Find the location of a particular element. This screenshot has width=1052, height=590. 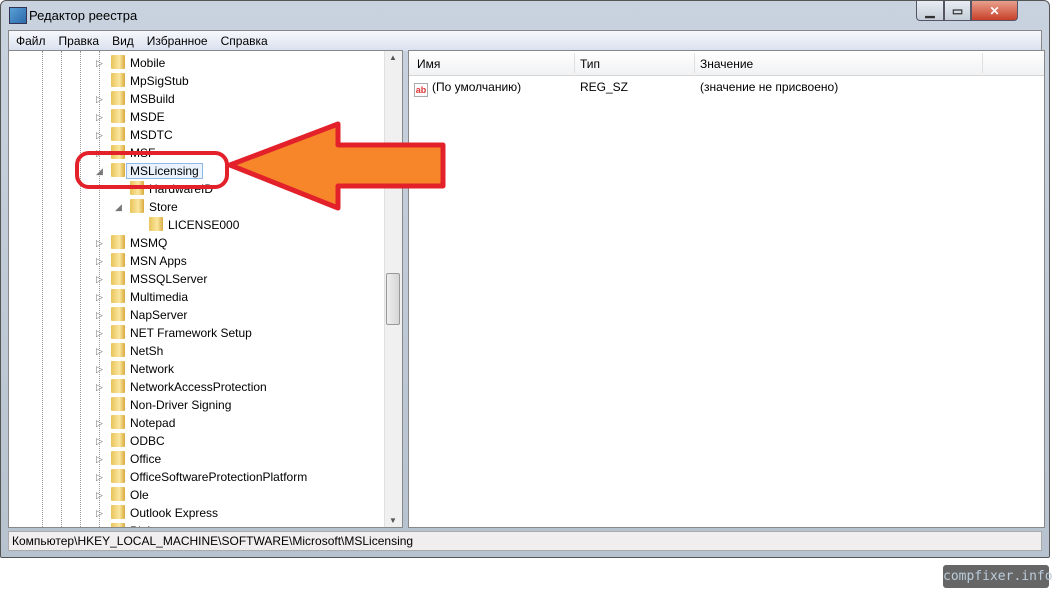

highlight-outline is located at coordinates (152, 170).